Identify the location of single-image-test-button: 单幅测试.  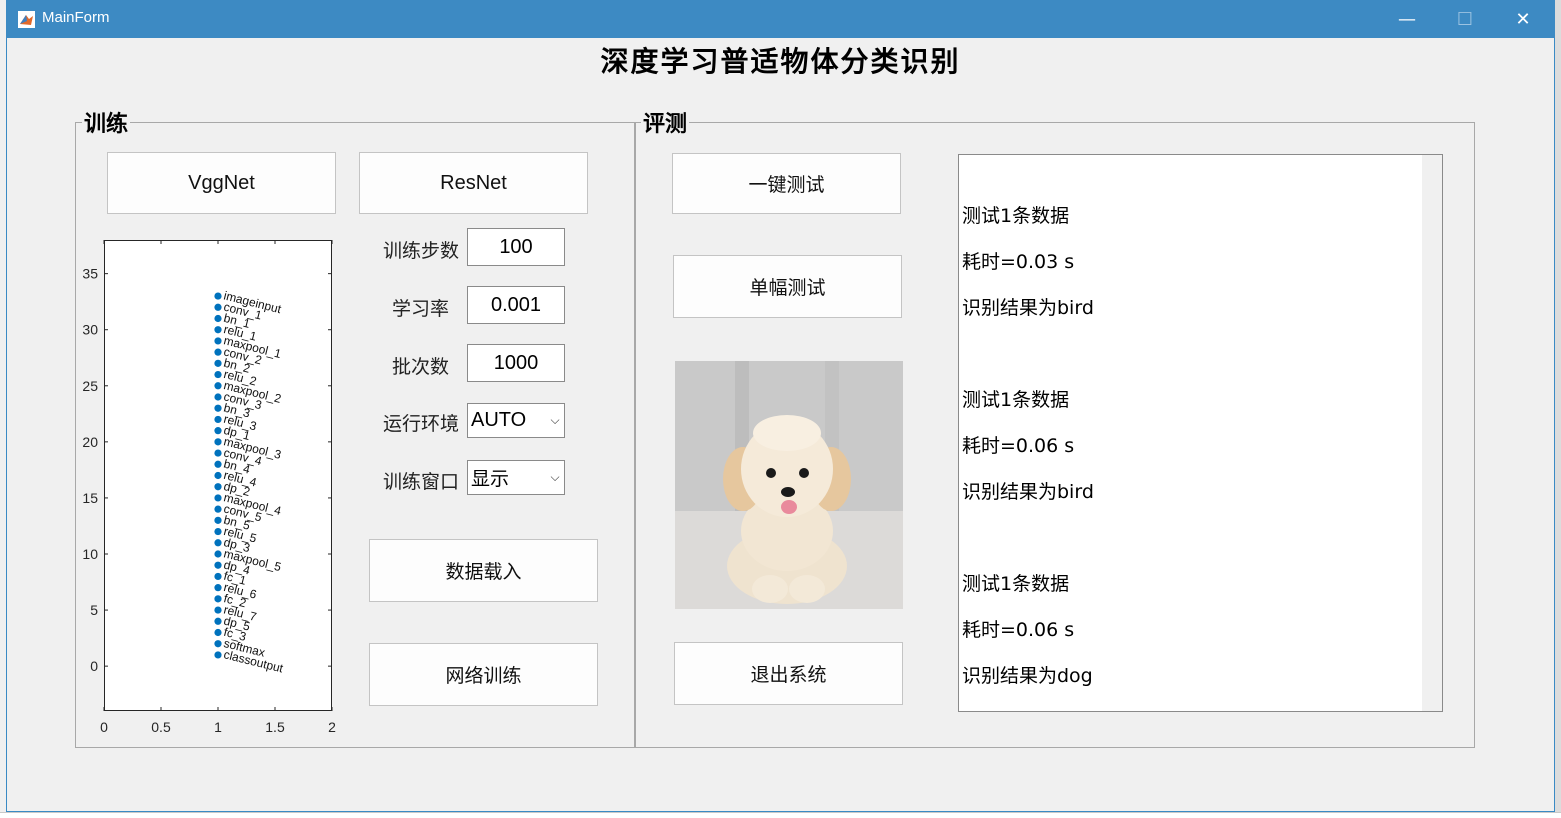
(787, 286).